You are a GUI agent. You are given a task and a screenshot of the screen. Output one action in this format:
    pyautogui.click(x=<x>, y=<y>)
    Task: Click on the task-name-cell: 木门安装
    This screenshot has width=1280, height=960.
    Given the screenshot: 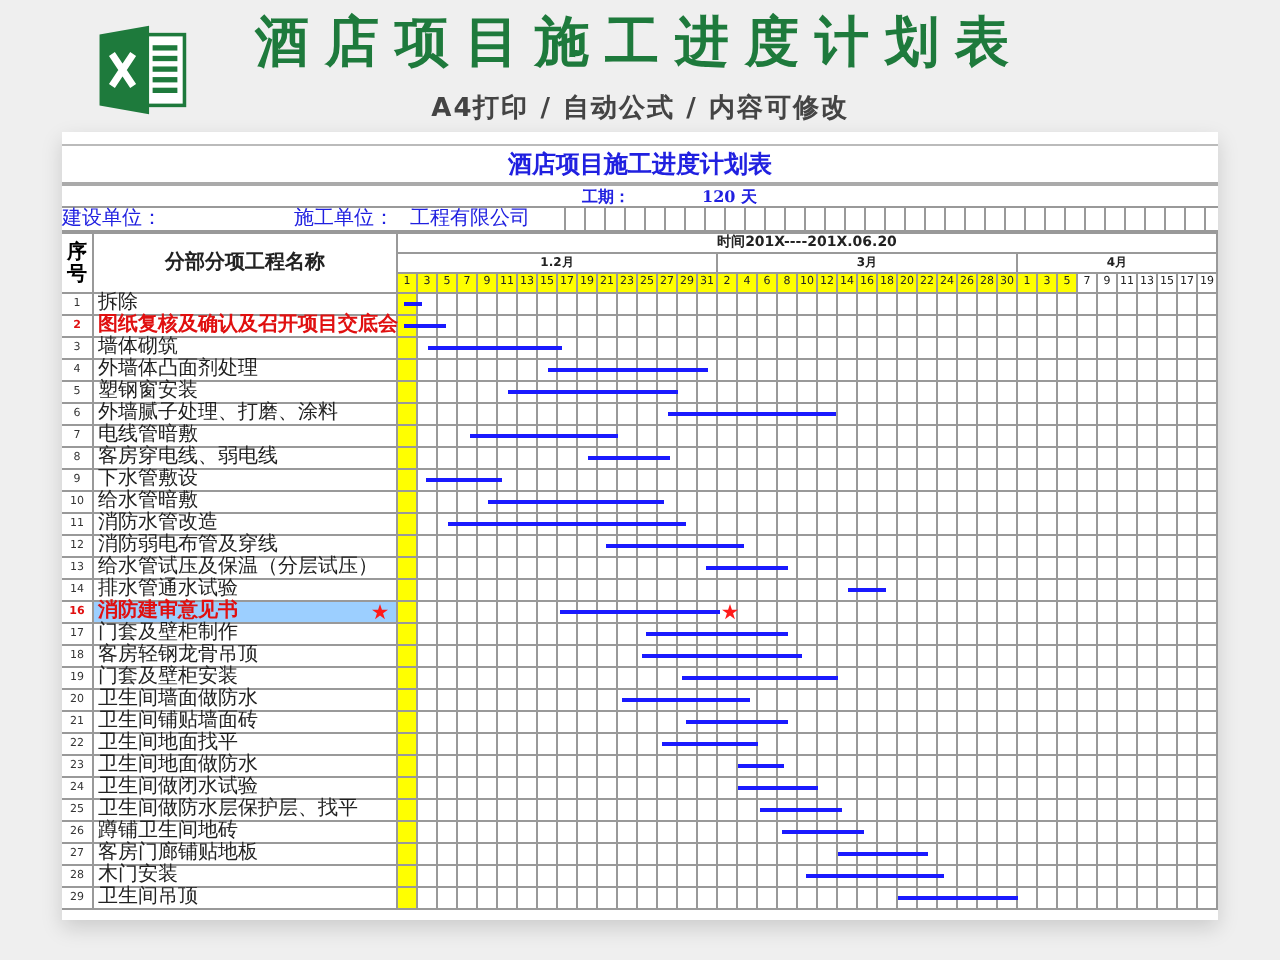 What is the action you would take?
    pyautogui.click(x=246, y=876)
    